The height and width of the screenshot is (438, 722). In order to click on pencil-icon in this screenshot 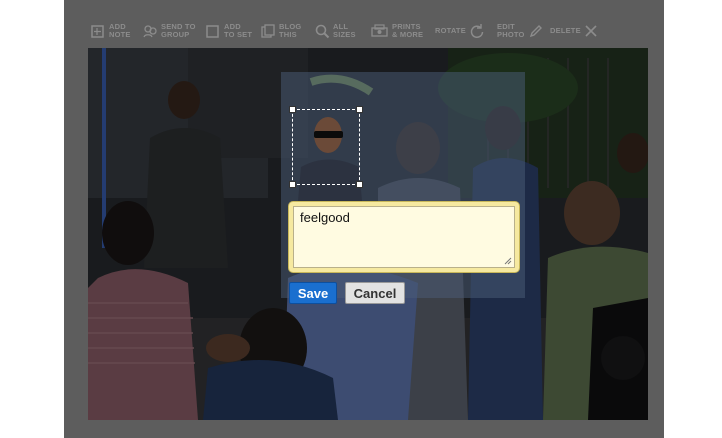, I will do `click(535, 31)`.